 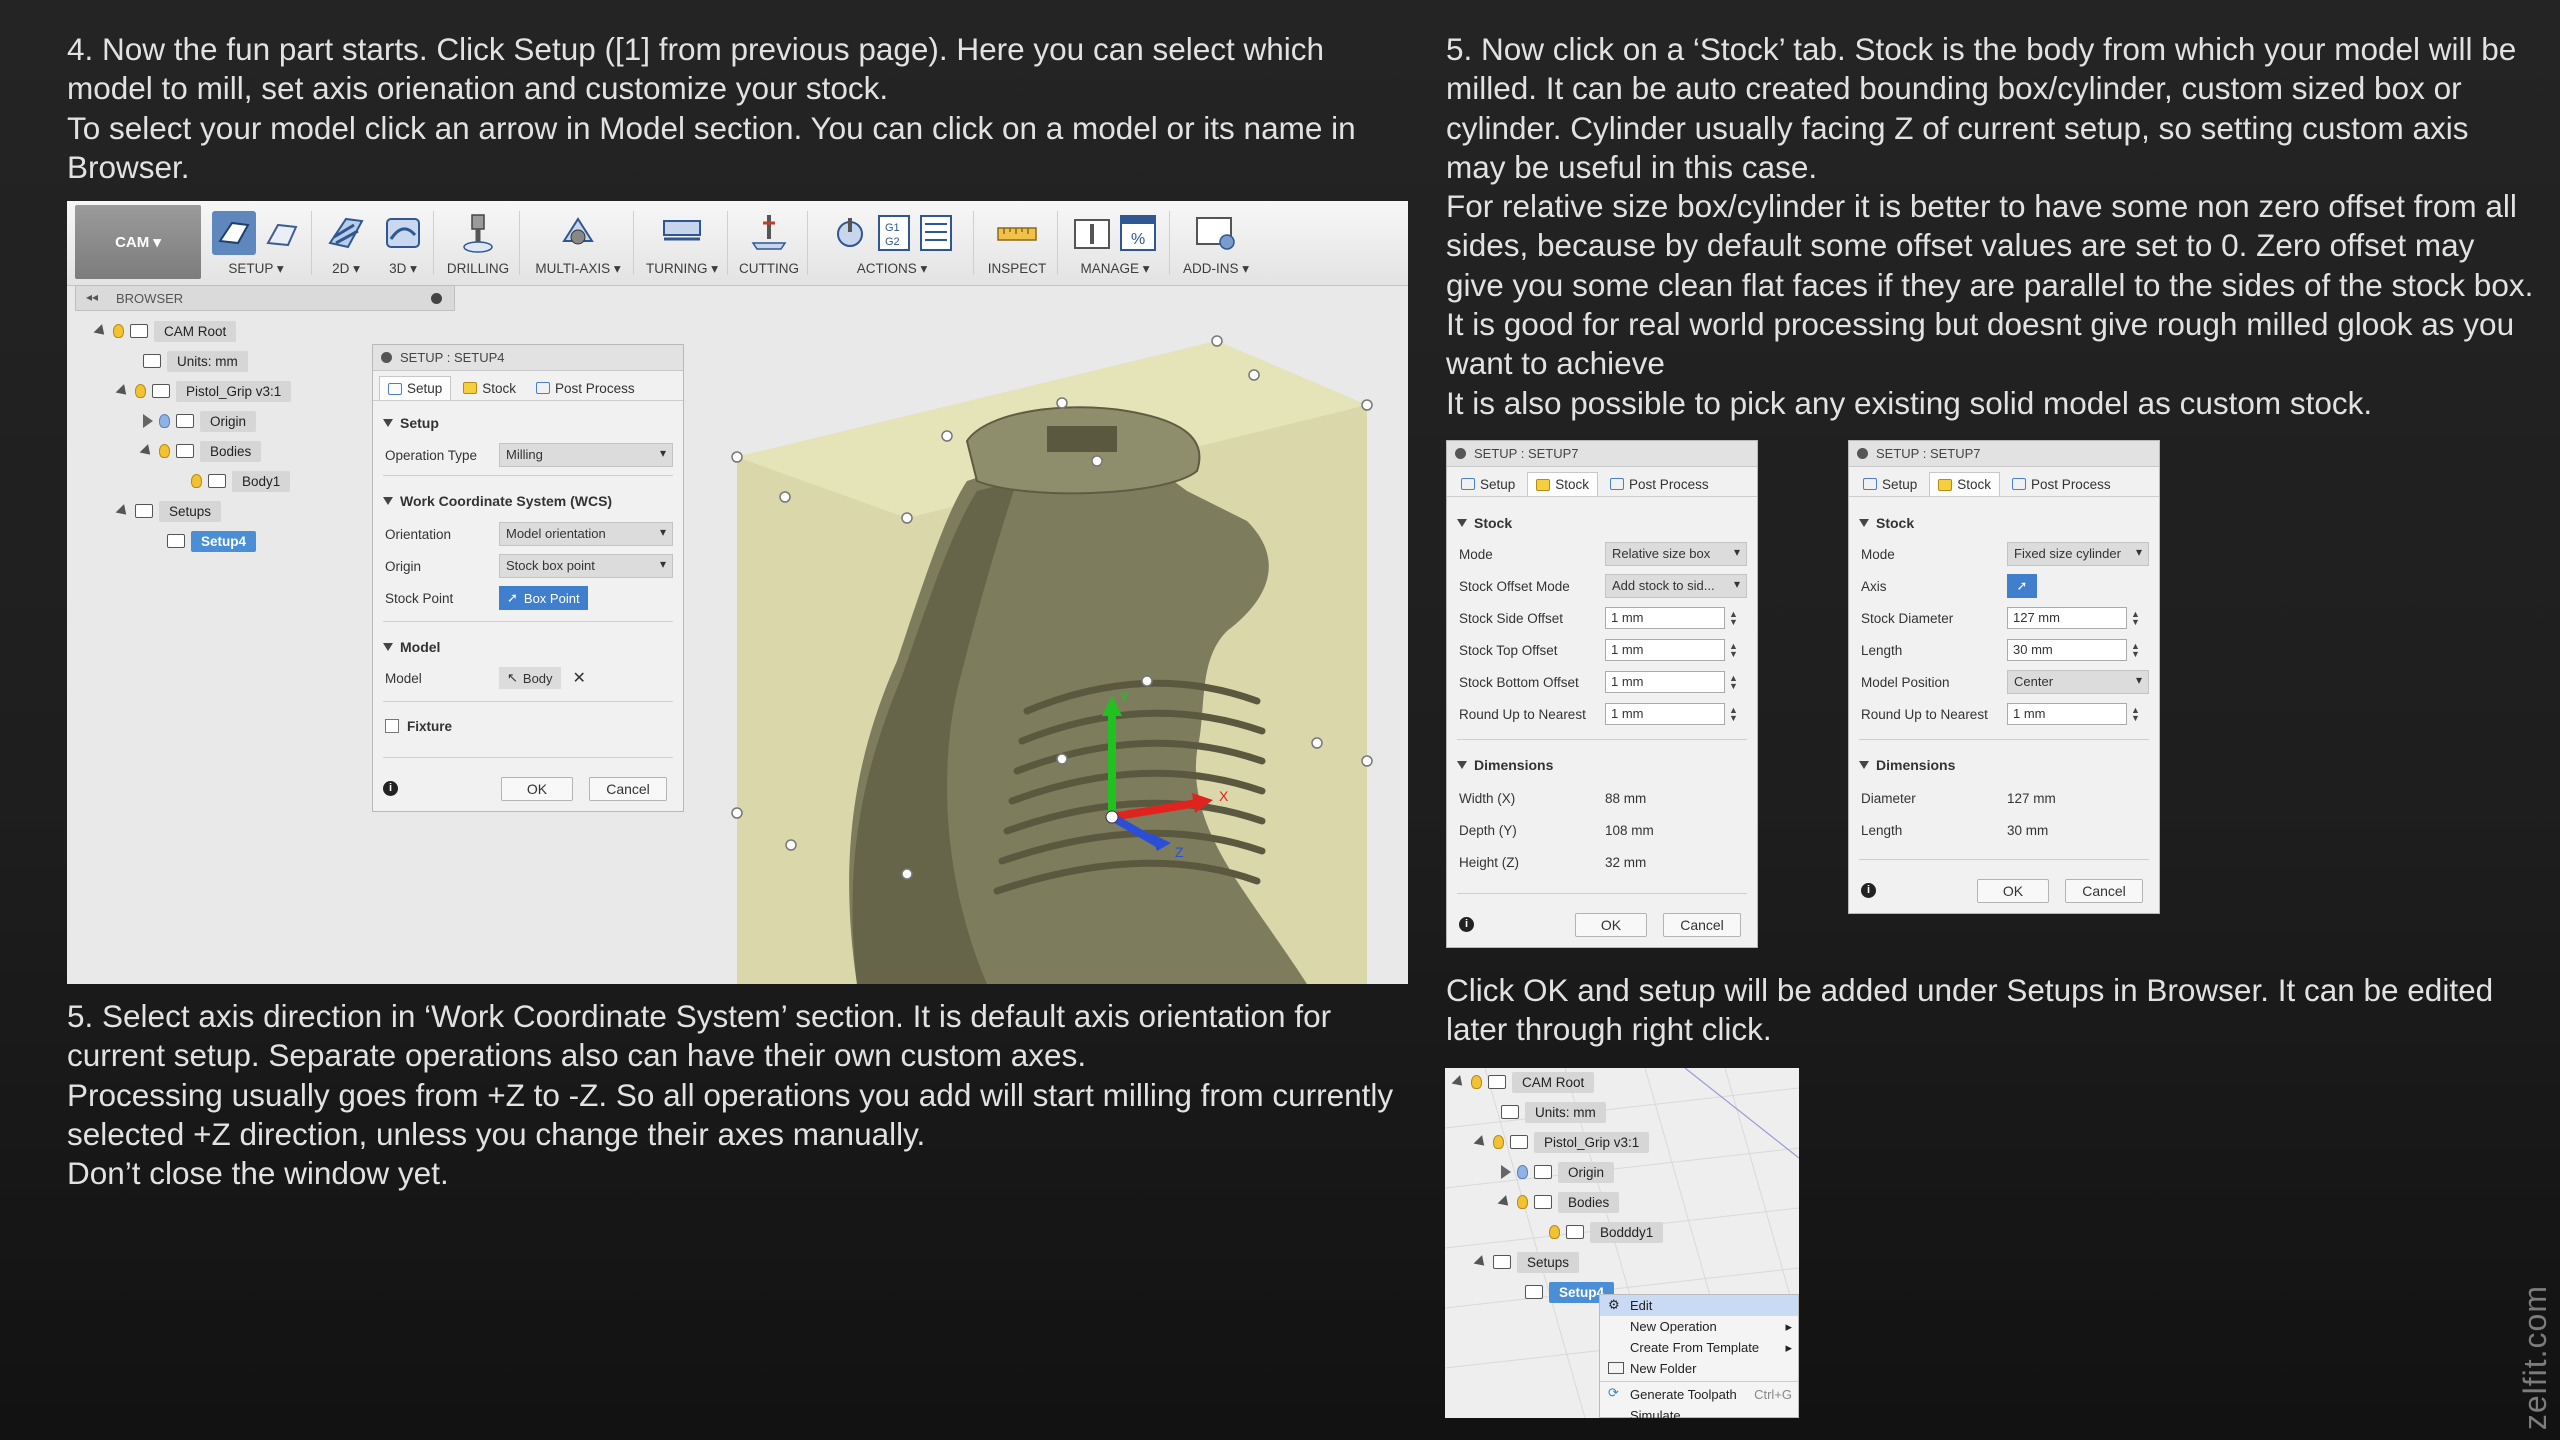 I want to click on mode-select: Fixed size cylinder, so click(x=2078, y=554).